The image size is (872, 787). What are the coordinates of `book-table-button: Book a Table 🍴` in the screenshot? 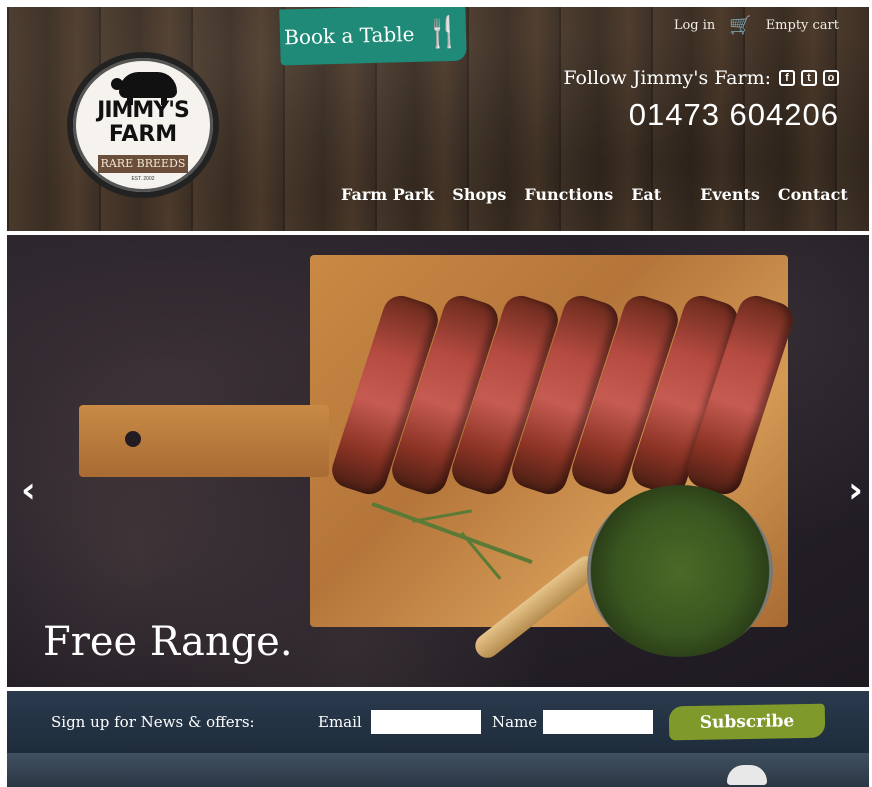 It's located at (373, 36).